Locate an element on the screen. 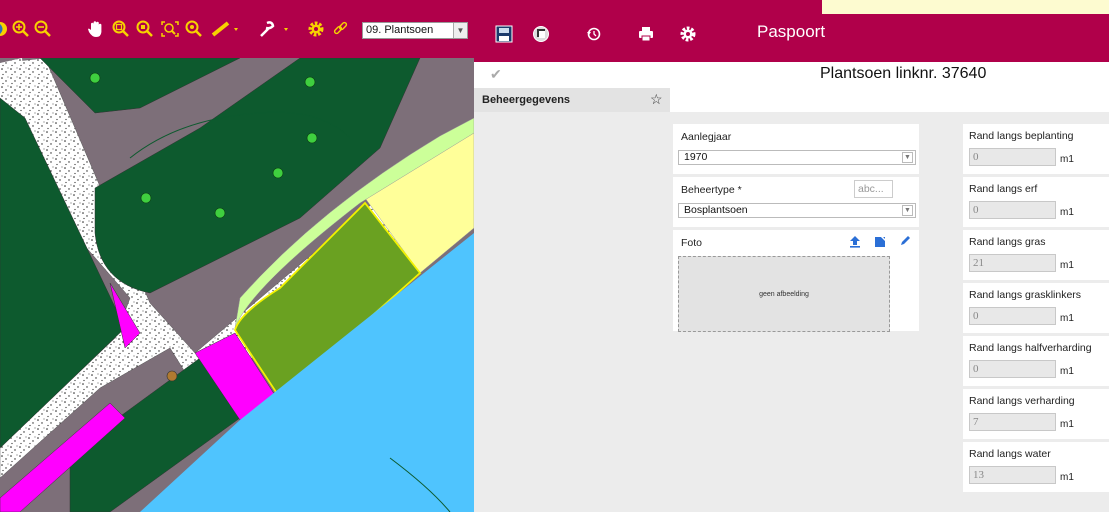  zoom-extent-icon is located at coordinates (170, 29).